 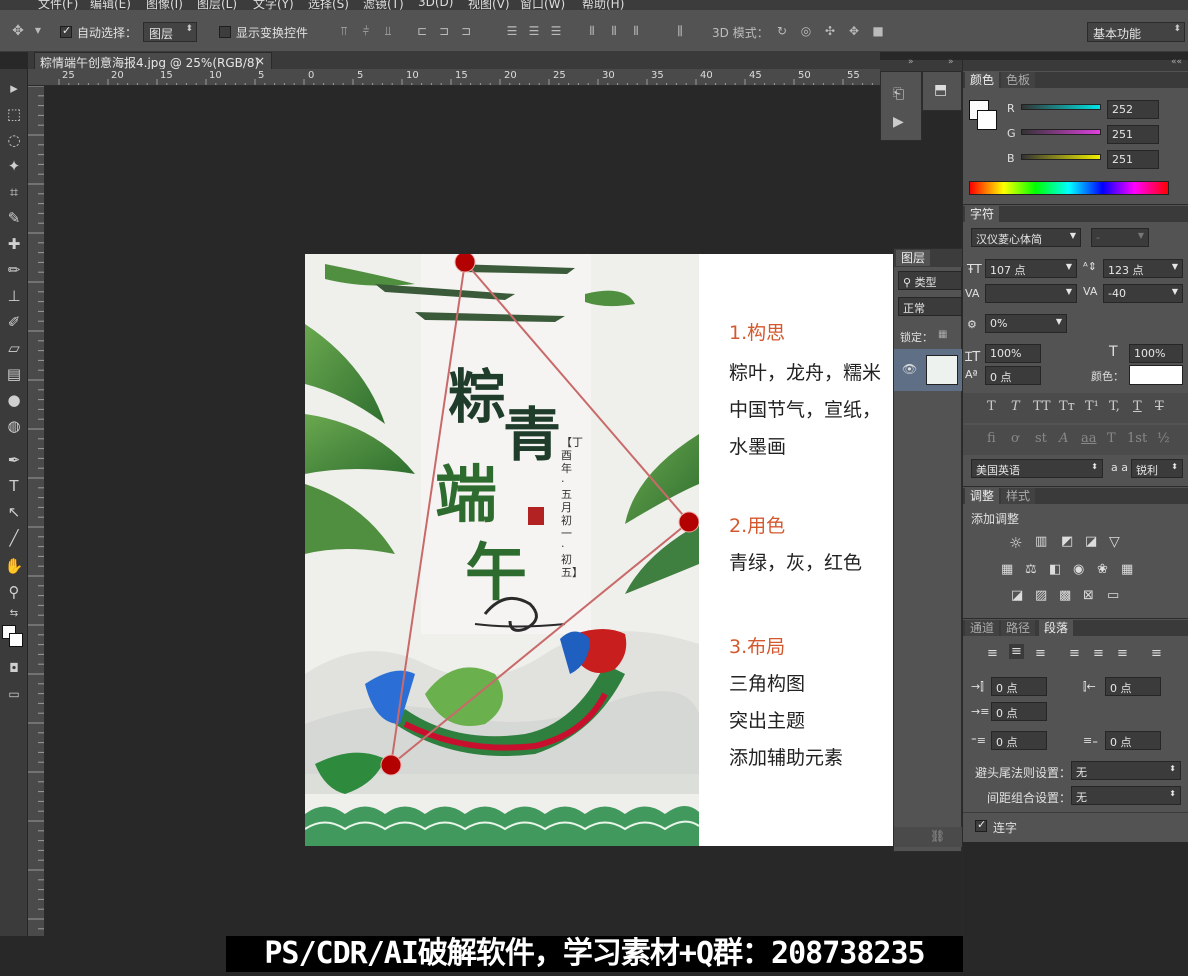 What do you see at coordinates (614, 31) in the screenshot?
I see `distribute-hcenter-icon: ⦀` at bounding box center [614, 31].